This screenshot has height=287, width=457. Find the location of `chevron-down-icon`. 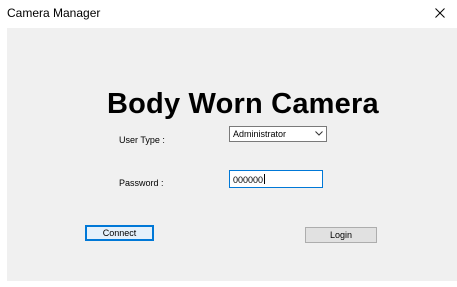

chevron-down-icon is located at coordinates (319, 133).